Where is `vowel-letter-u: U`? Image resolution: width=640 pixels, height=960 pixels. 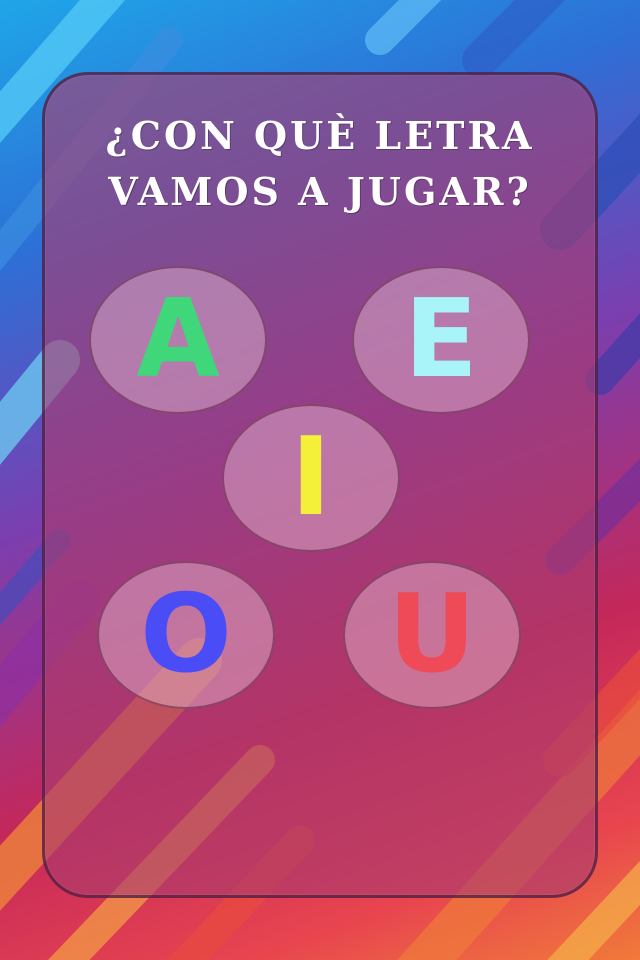
vowel-letter-u: U is located at coordinates (432, 634).